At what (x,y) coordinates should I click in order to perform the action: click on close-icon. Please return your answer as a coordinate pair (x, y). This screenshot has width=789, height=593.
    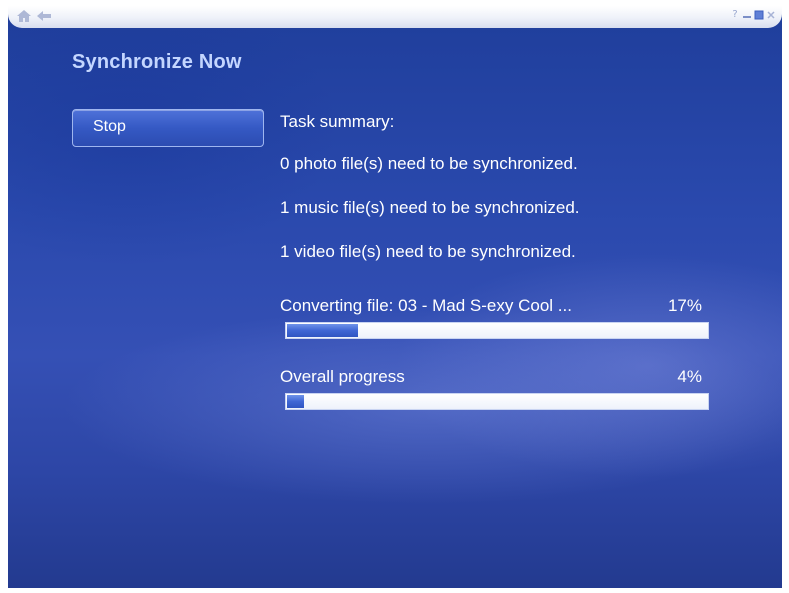
    Looking at the image, I should click on (771, 15).